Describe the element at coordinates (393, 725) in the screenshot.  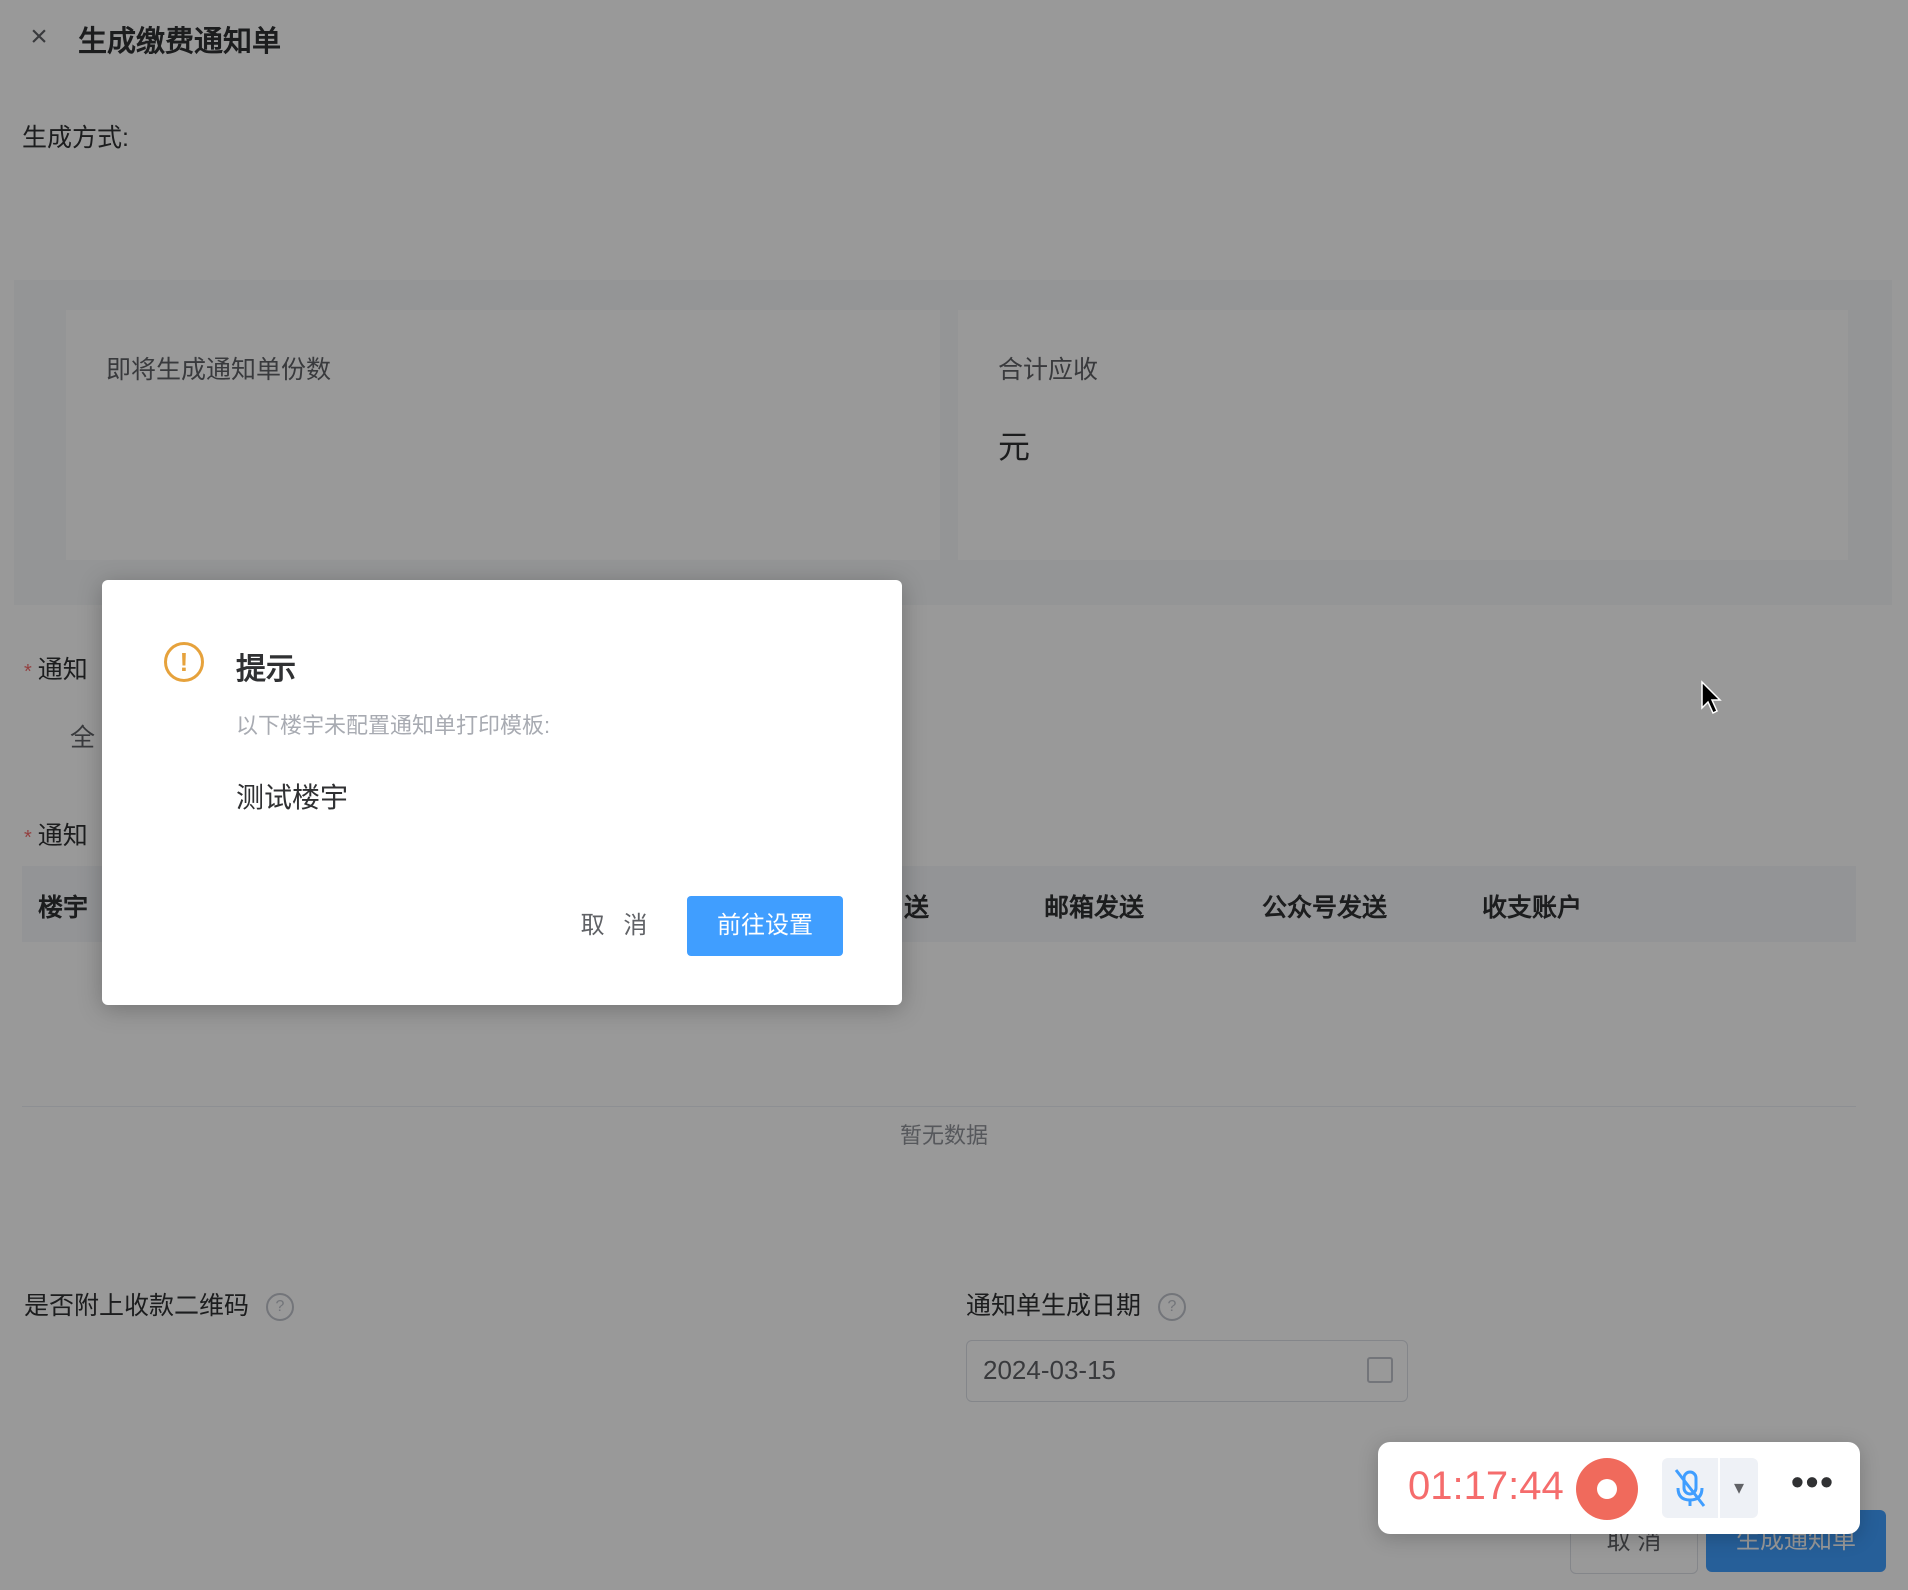
I see `dialog-message: 以下楼宇未配置通知单打印模板:` at that location.